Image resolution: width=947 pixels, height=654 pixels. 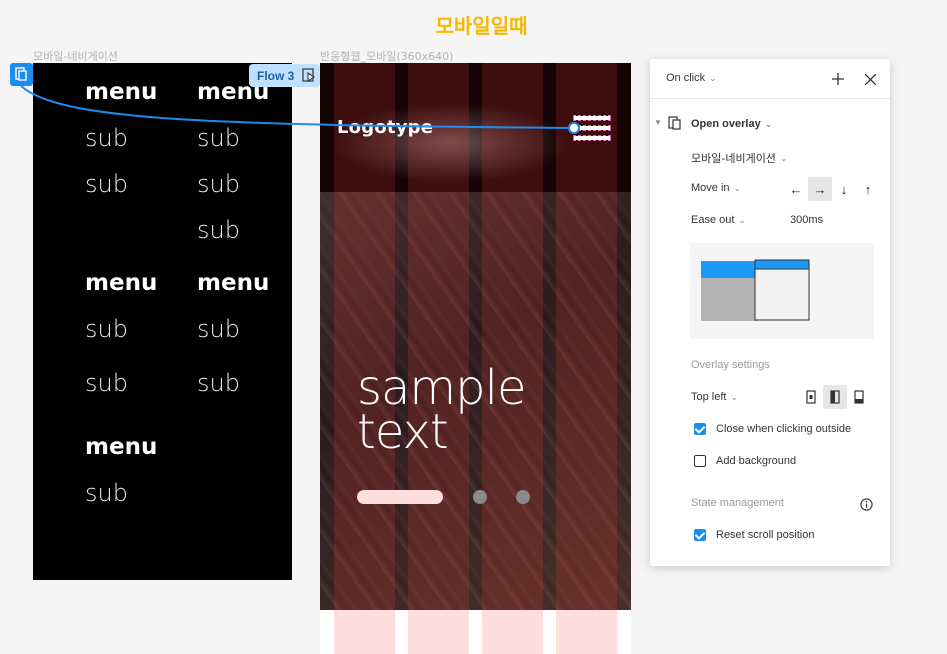 I want to click on logo: Logotype, so click(x=385, y=127).